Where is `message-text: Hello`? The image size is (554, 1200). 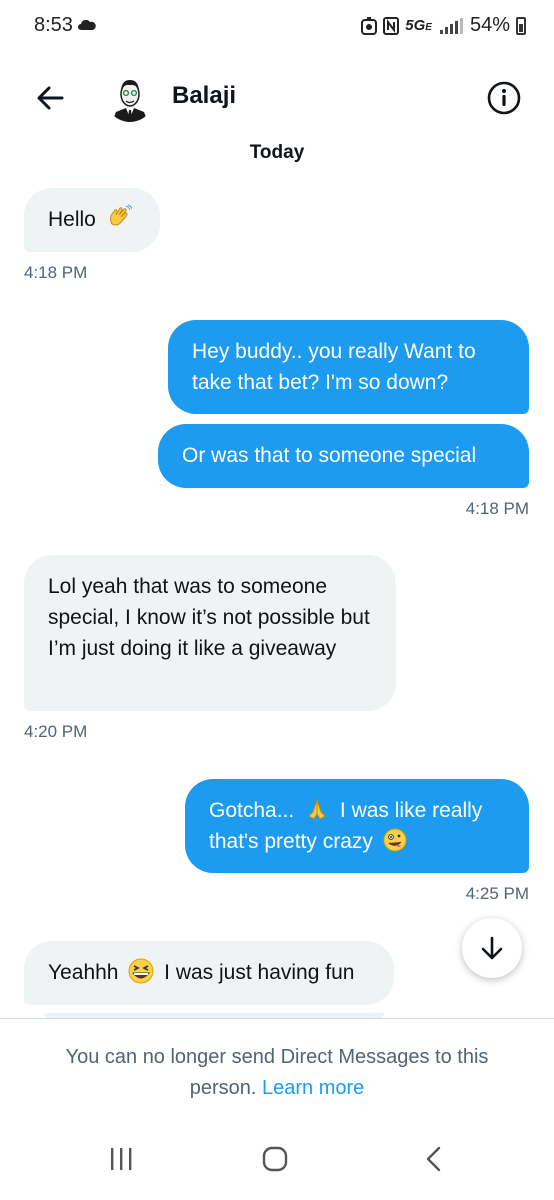 message-text: Hello is located at coordinates (72, 219).